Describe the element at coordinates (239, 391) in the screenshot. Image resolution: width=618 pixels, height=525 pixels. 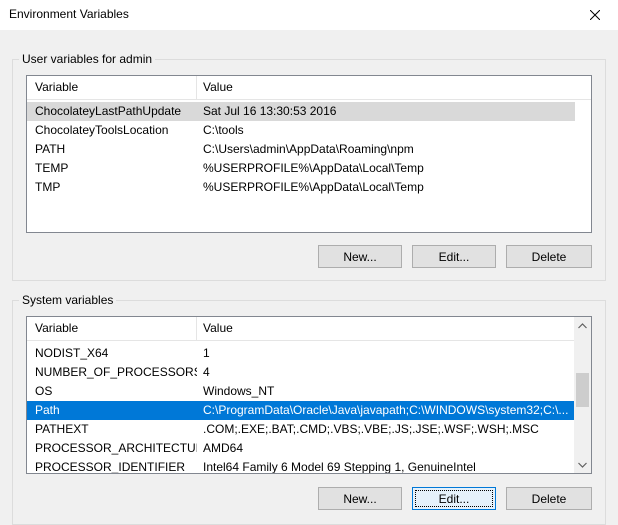
I see `value-cell: Windows_NT` at that location.